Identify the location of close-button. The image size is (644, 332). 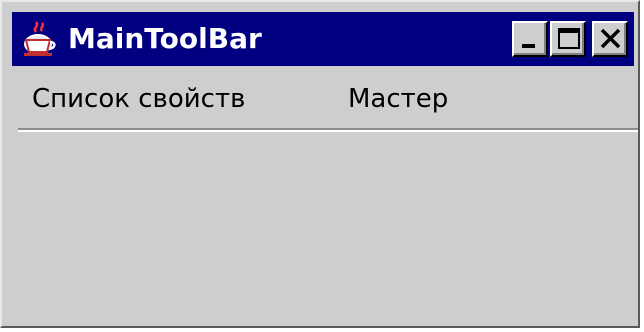
(610, 39).